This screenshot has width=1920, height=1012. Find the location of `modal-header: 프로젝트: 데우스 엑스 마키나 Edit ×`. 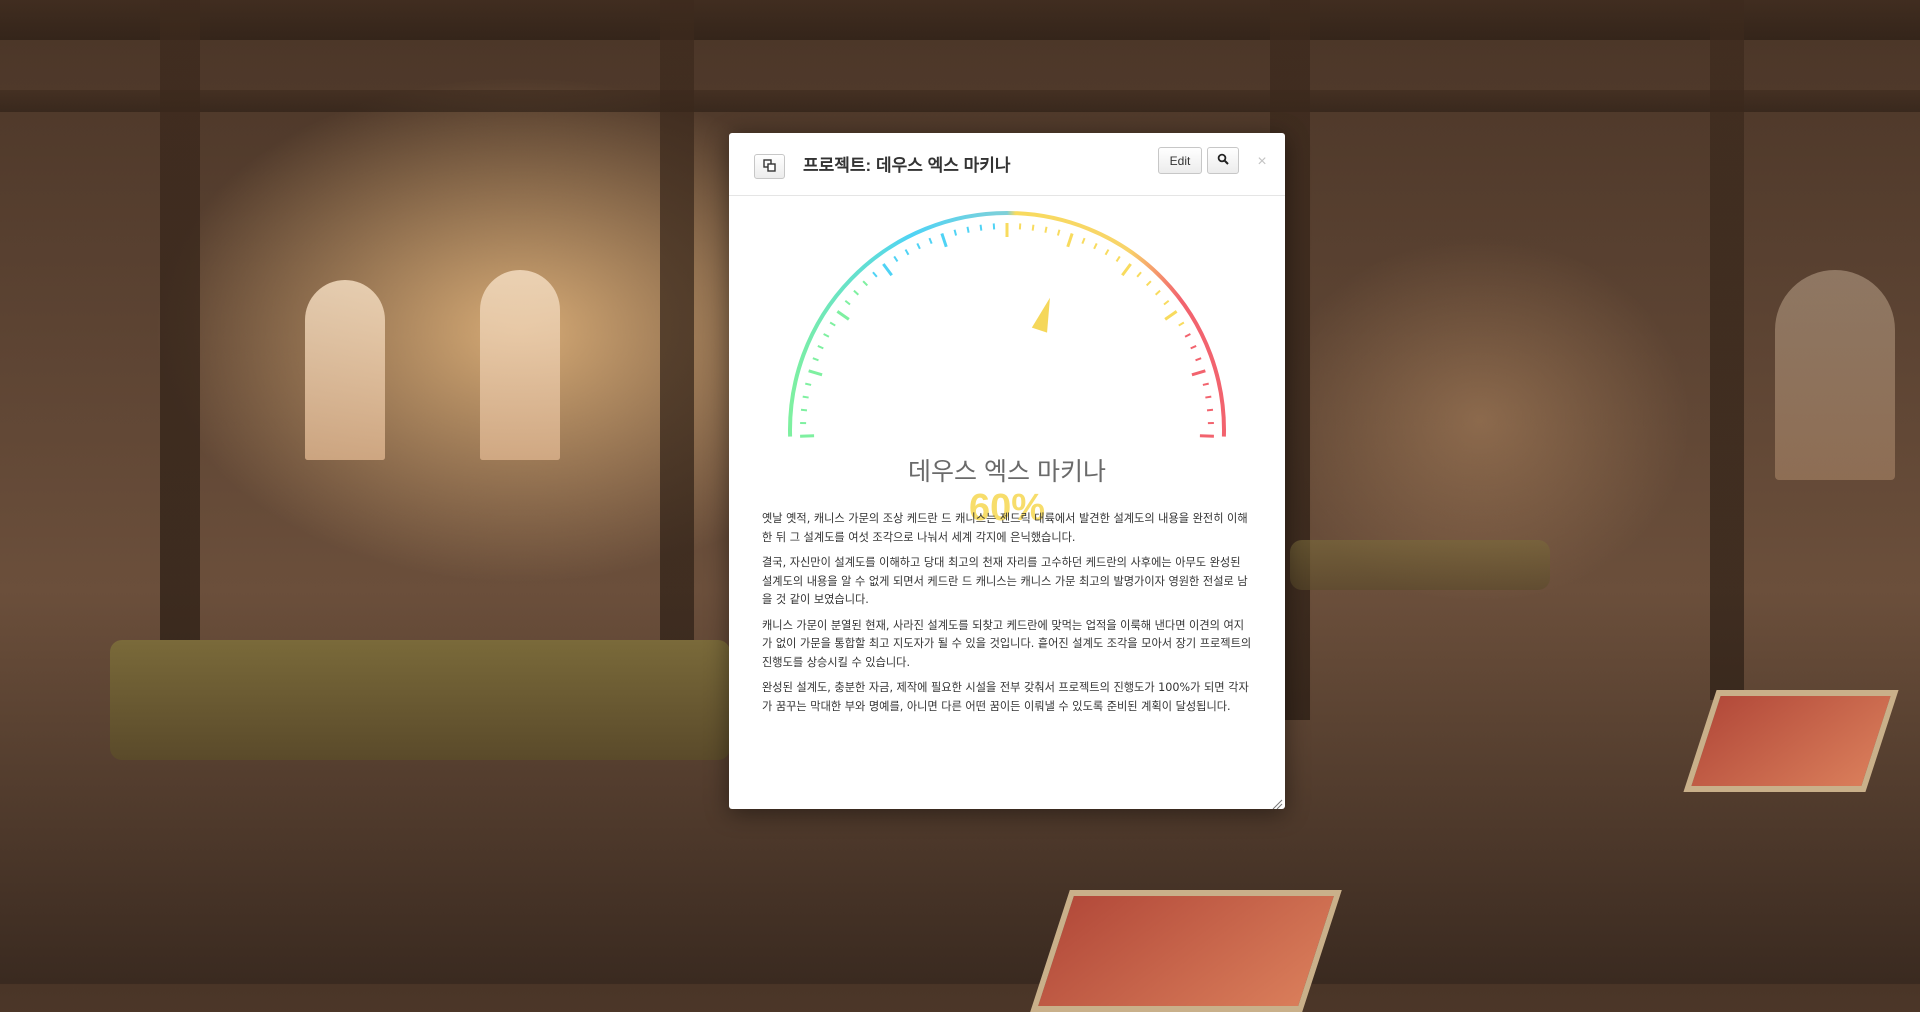

modal-header: 프로젝트: 데우스 엑스 마키나 Edit × is located at coordinates (1007, 164).